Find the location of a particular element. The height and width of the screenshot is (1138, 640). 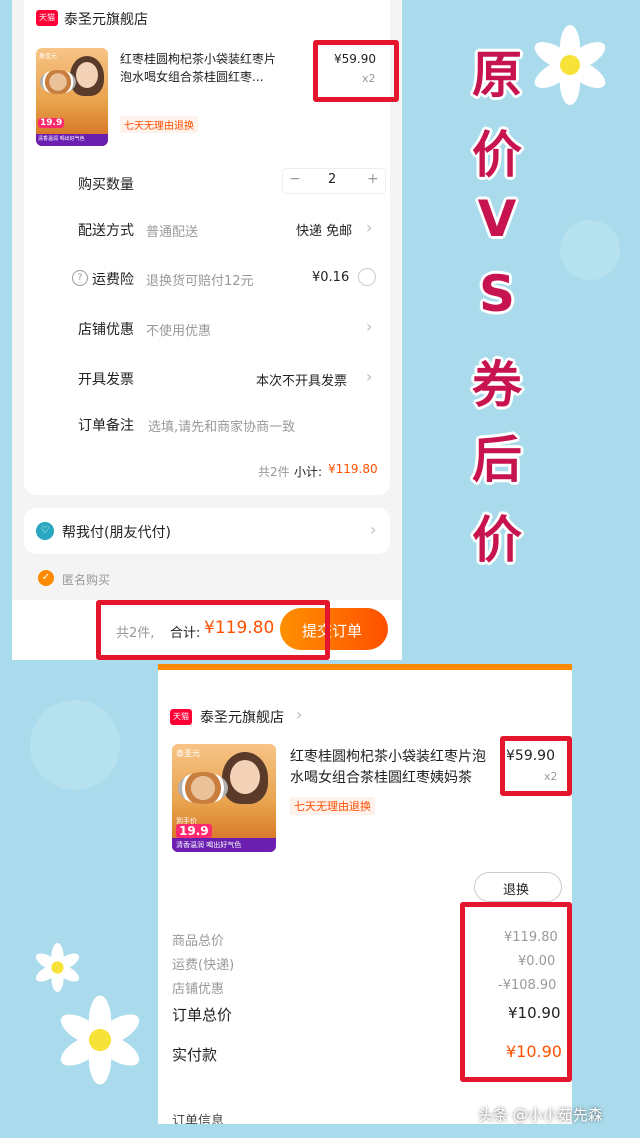

product-thumbnail: 泰圣元 19.9 清香温润 喝出好气色 is located at coordinates (72, 97).